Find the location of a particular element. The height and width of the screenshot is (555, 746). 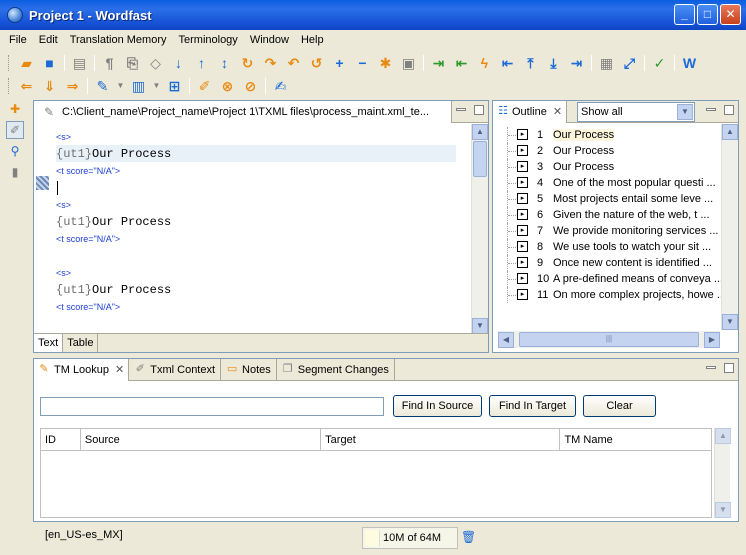

trash-icon: 🗑 is located at coordinates (468, 537).